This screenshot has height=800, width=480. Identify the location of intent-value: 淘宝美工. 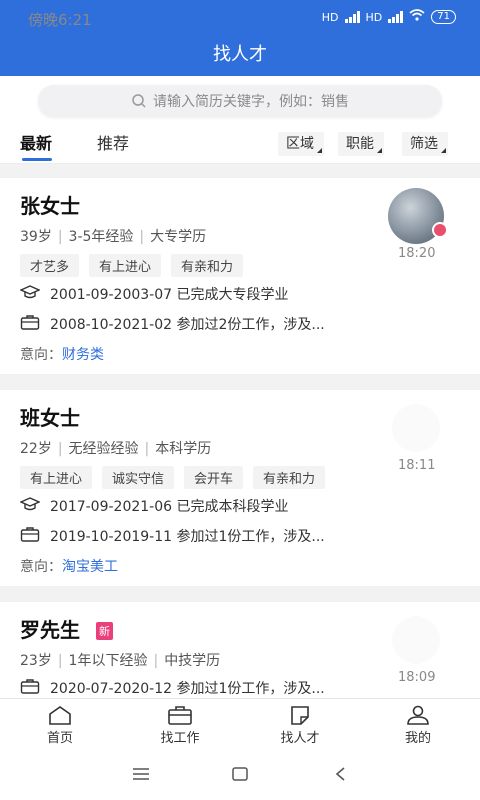
(90, 567).